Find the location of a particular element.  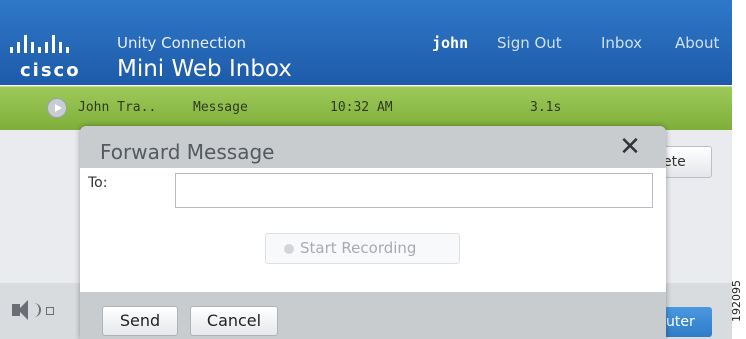

speaker-icon is located at coordinates (33, 311).